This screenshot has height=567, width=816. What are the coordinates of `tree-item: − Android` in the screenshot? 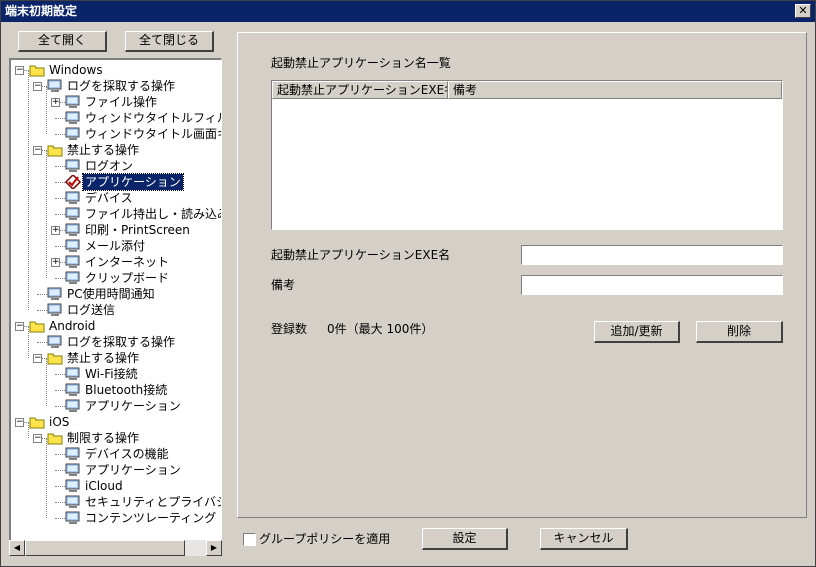 It's located at (116, 326).